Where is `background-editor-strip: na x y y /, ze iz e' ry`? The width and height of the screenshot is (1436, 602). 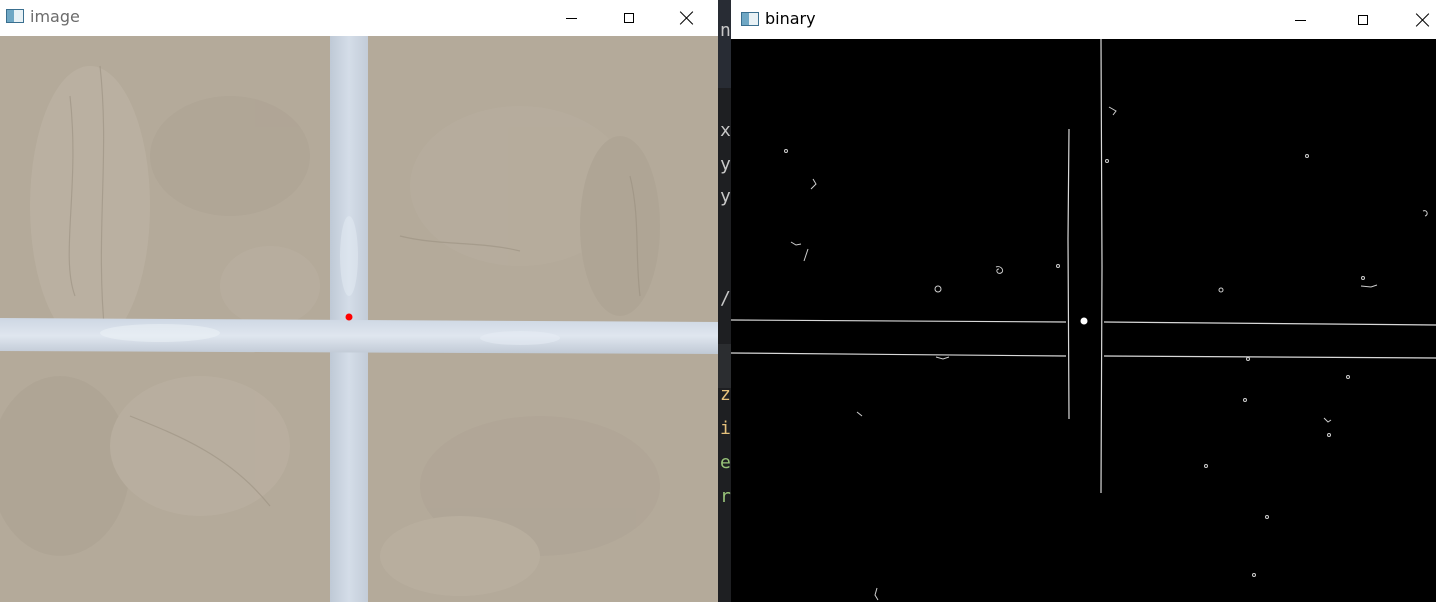 background-editor-strip: na x y y /, ze iz e' ry is located at coordinates (724, 301).